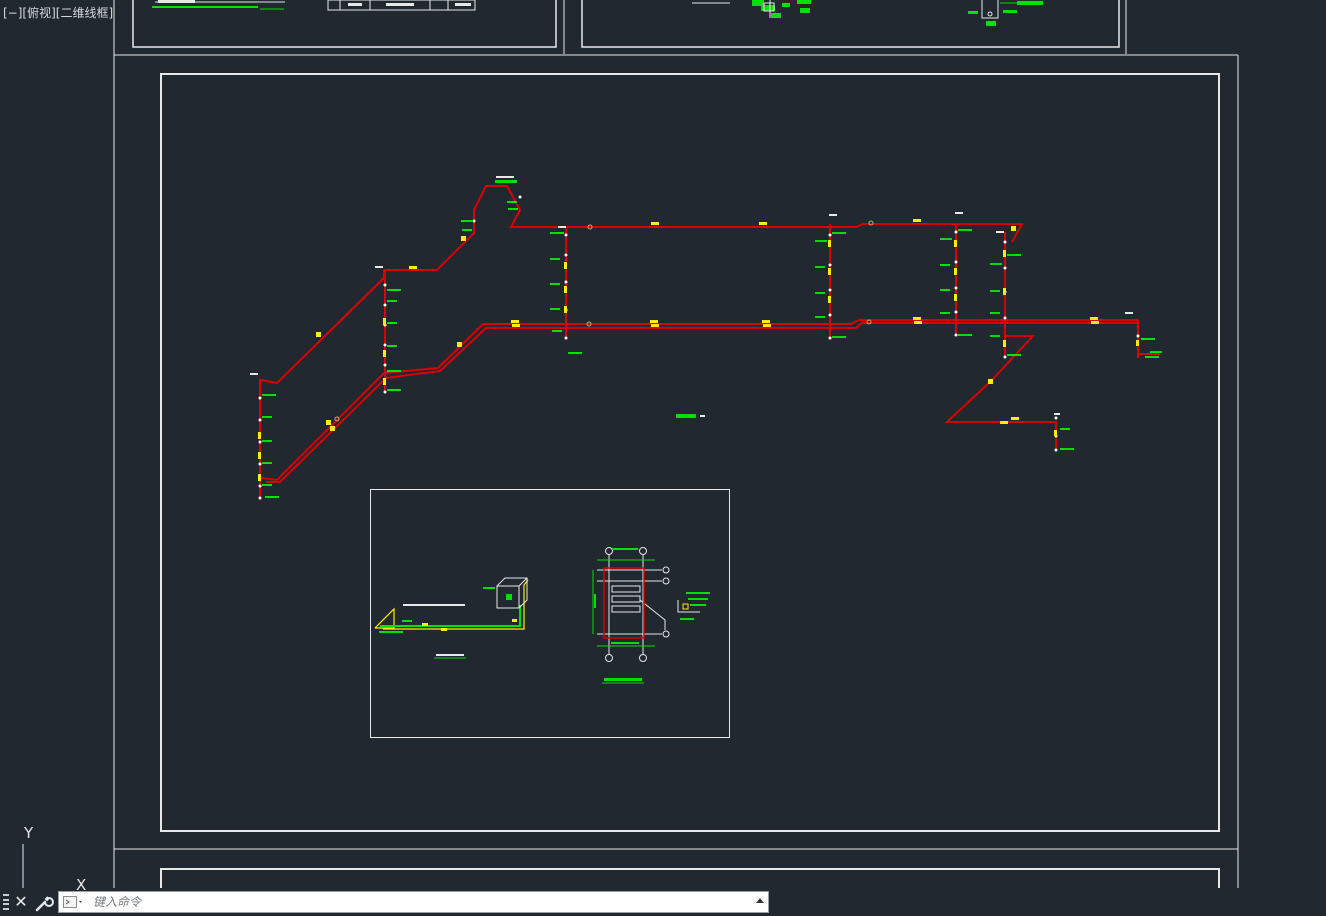 The width and height of the screenshot is (1326, 916). Describe the element at coordinates (74, 903) in the screenshot. I see `command-prompt-icon` at that location.